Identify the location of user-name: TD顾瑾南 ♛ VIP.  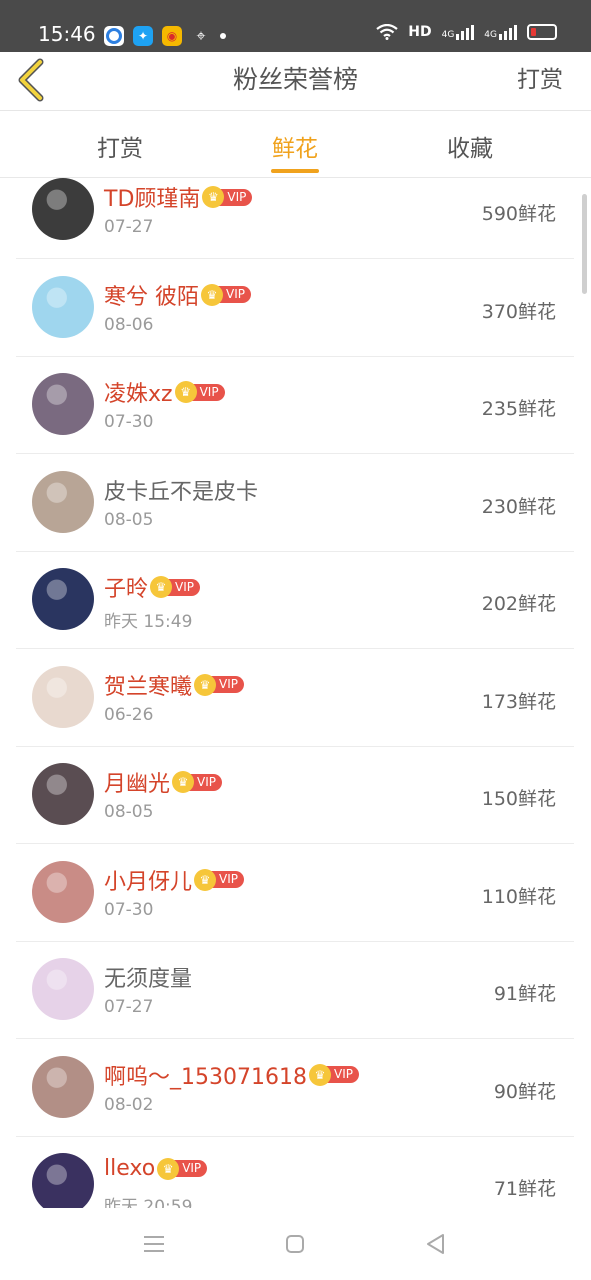
(178, 197).